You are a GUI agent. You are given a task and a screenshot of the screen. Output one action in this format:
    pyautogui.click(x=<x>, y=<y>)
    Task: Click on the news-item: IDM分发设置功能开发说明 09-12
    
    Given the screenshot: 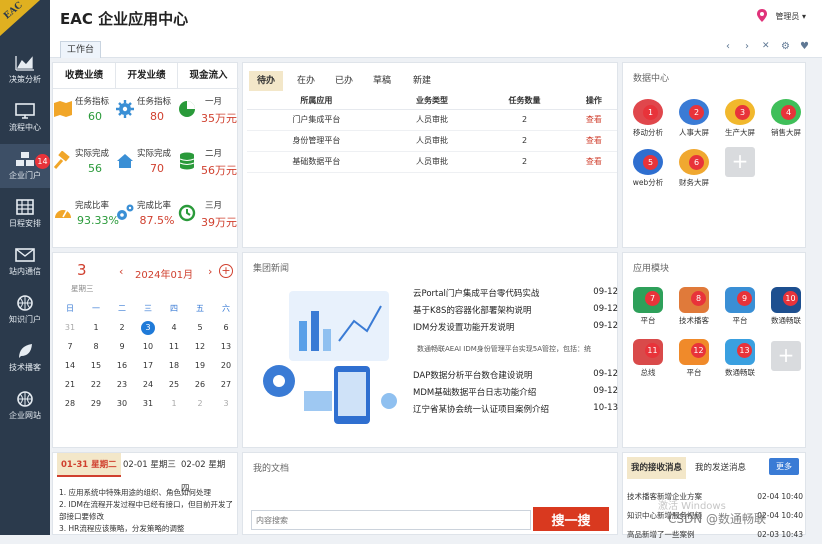 What is the action you would take?
    pyautogui.click(x=515, y=327)
    